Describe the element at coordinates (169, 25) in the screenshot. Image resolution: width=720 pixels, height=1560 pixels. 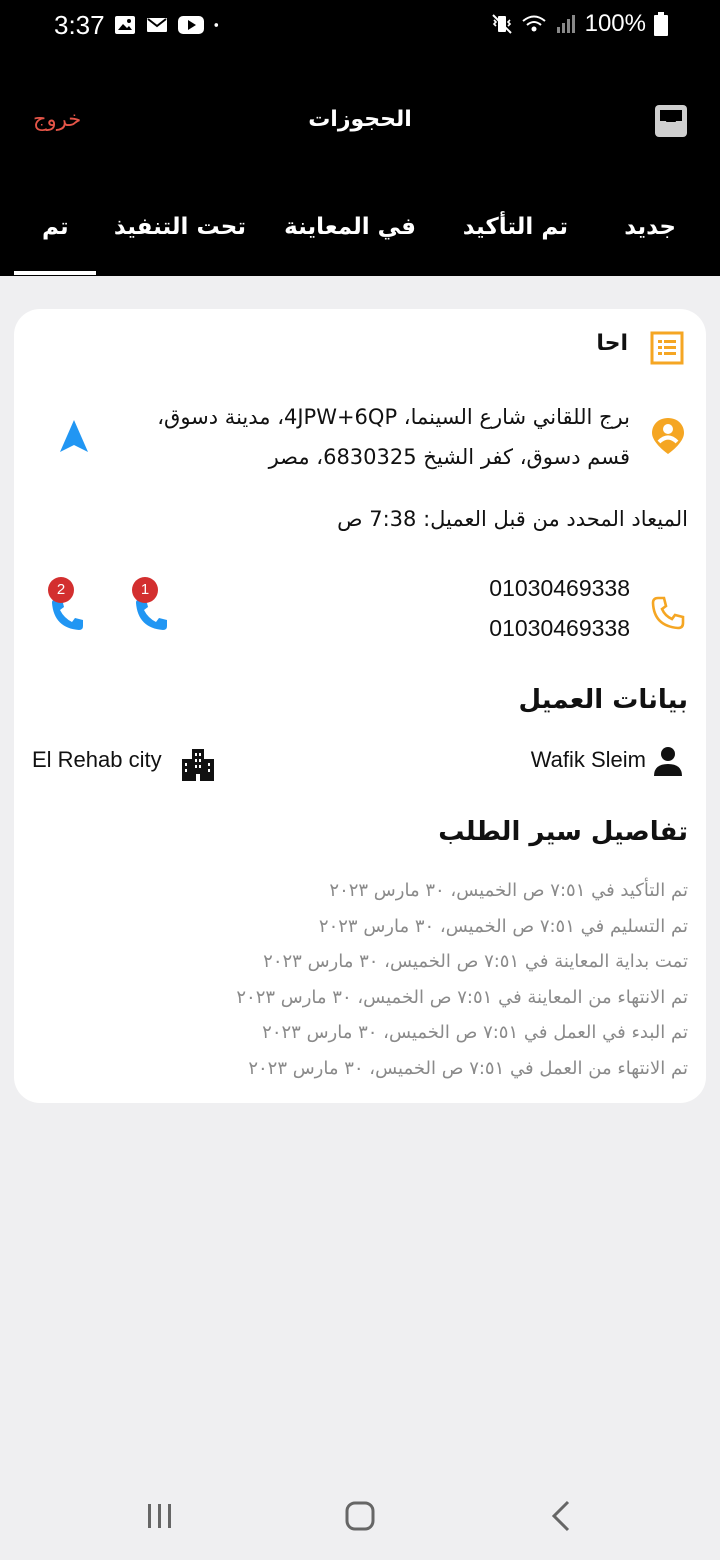
I see `status-icons-left` at that location.